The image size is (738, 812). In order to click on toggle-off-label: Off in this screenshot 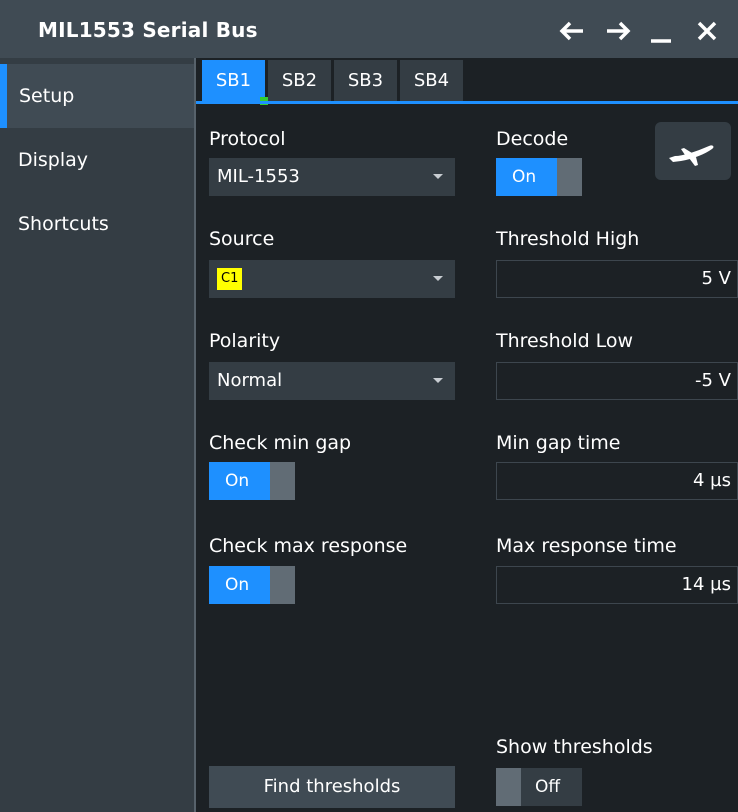, I will do `click(551, 787)`.